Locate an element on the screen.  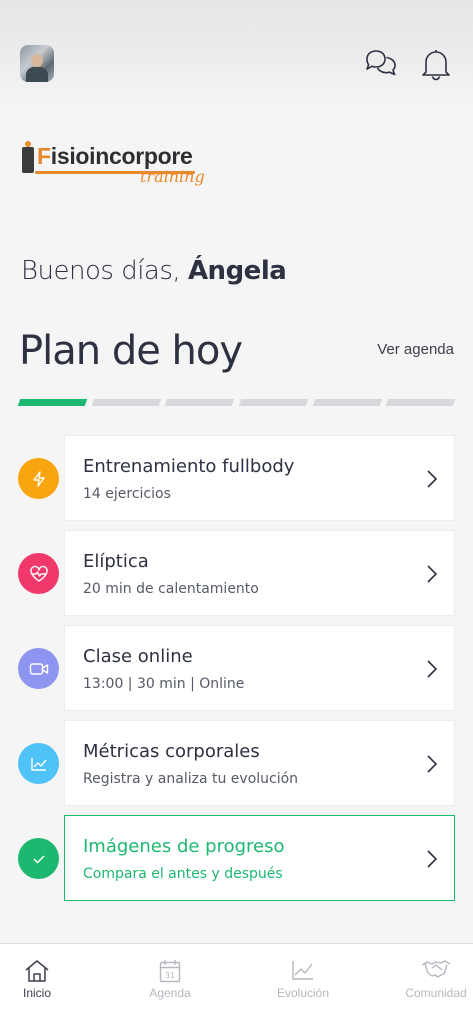
greeting-name: Ángela is located at coordinates (237, 271).